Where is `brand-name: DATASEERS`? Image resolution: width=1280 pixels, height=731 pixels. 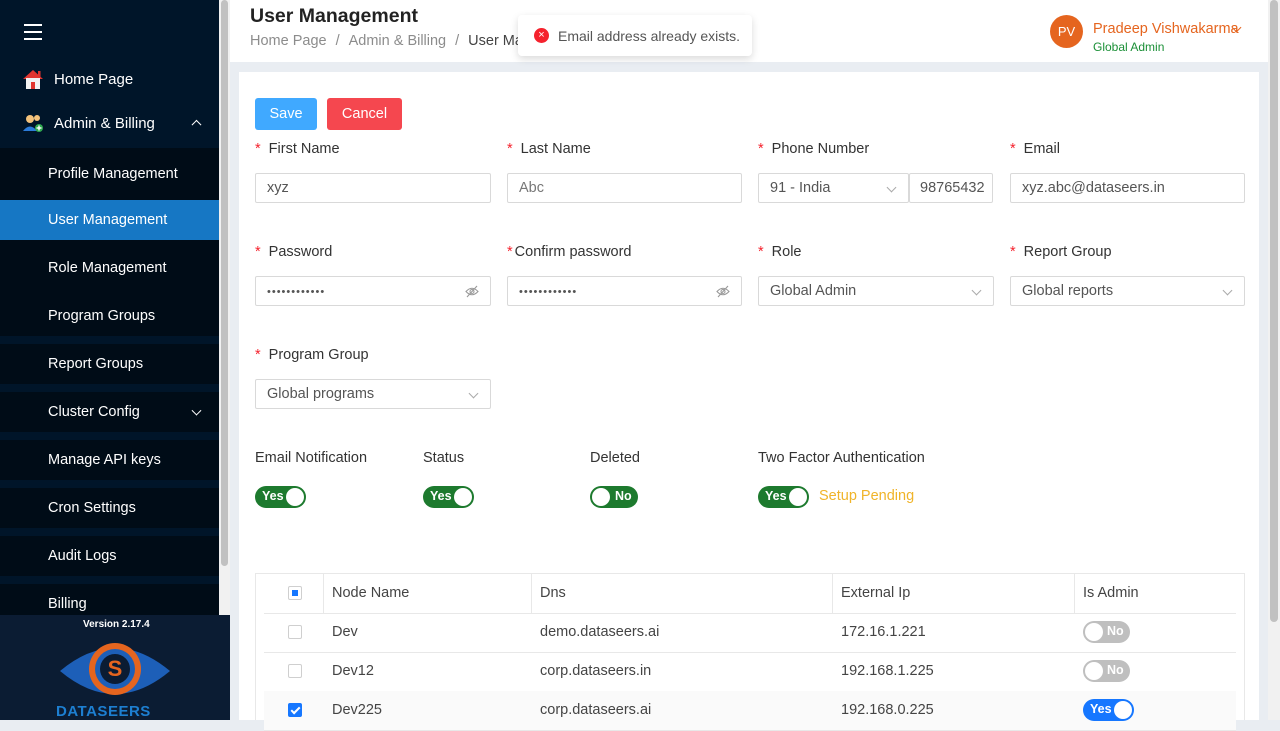
brand-name: DATASEERS is located at coordinates (103, 711).